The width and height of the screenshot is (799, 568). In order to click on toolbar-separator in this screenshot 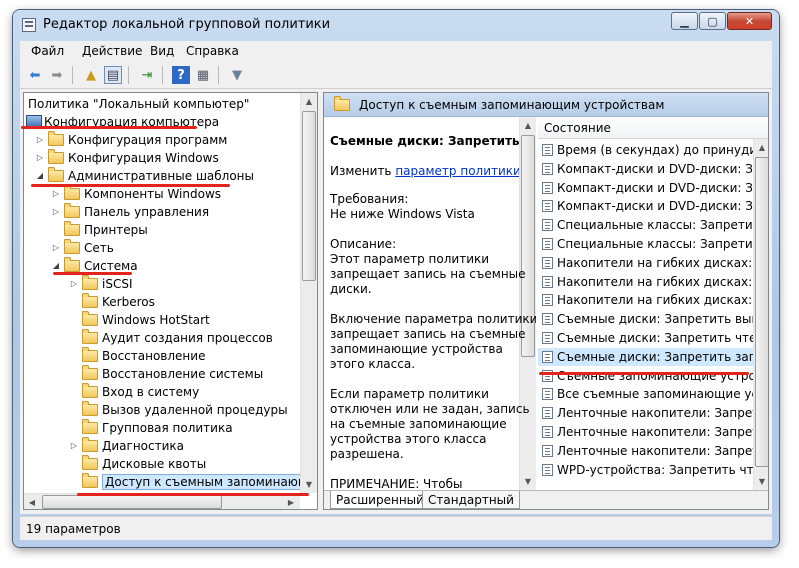, I will do `click(162, 75)`.